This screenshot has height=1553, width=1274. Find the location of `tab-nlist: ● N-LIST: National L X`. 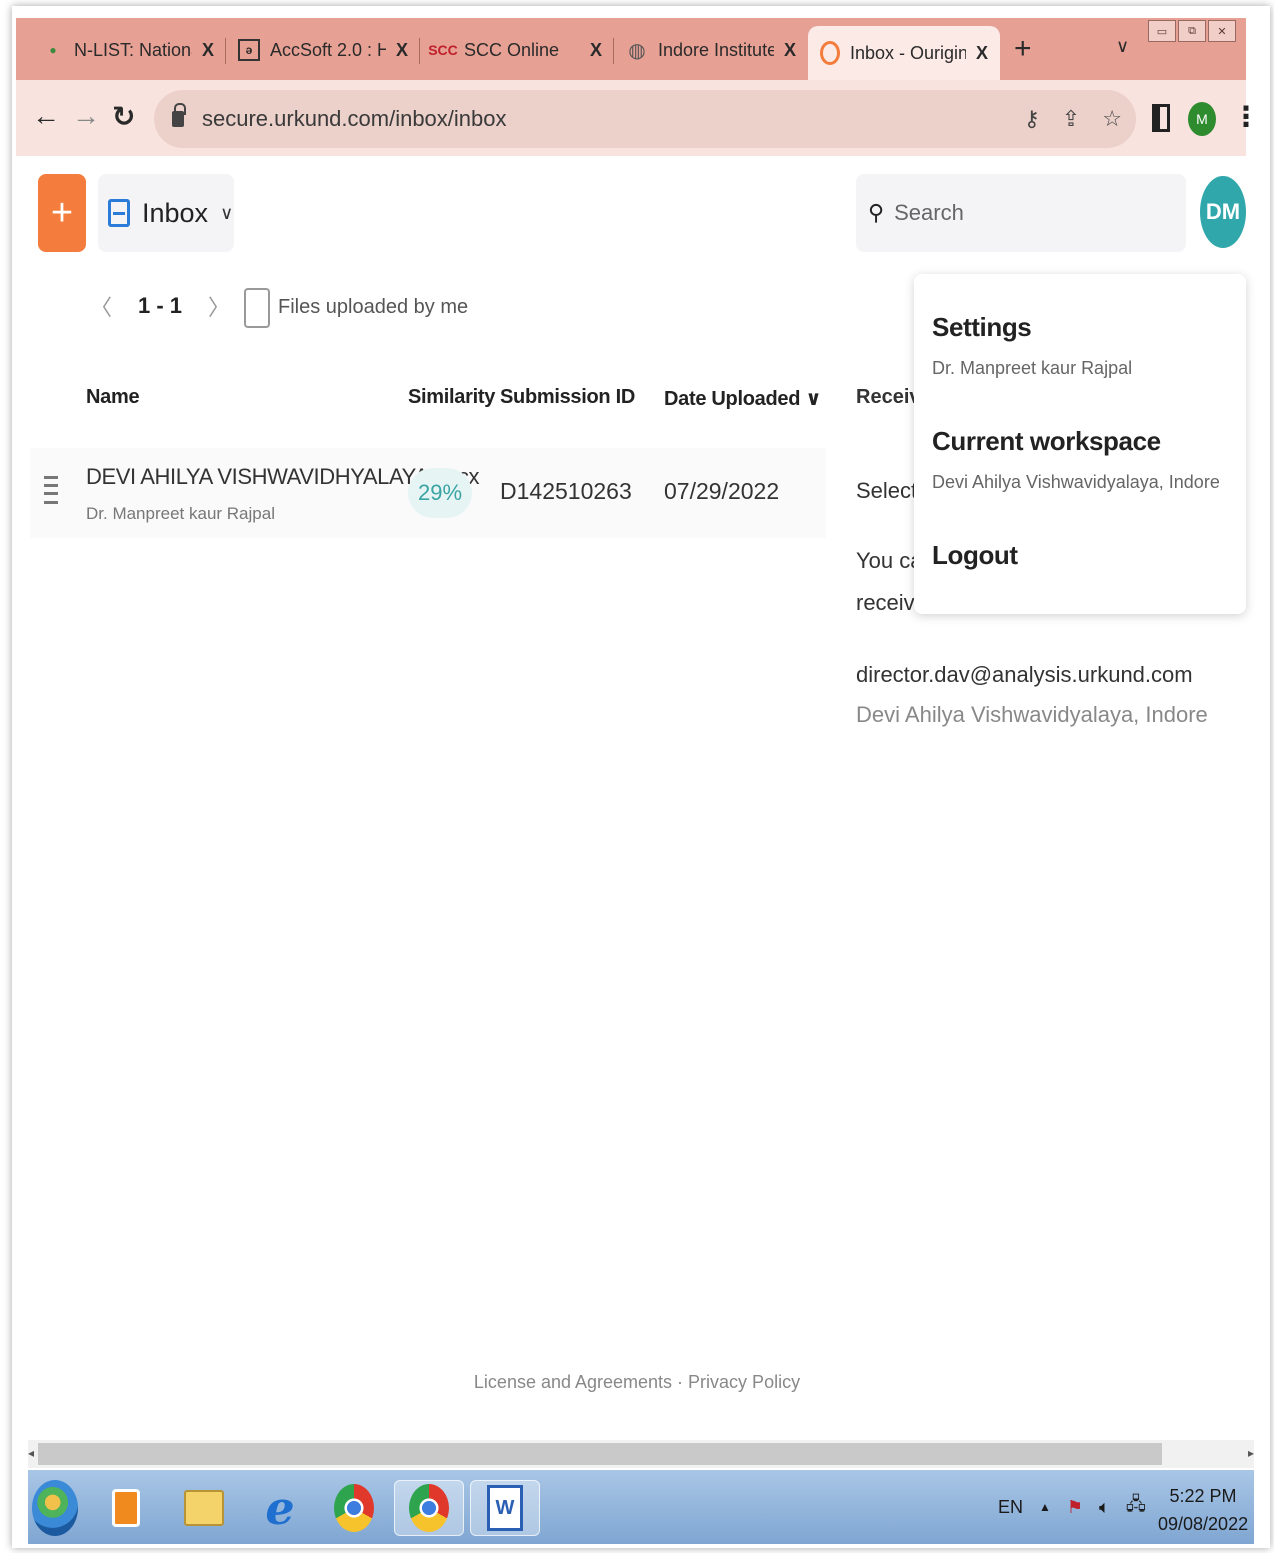

tab-nlist: ● N-LIST: National L X is located at coordinates (128, 50).